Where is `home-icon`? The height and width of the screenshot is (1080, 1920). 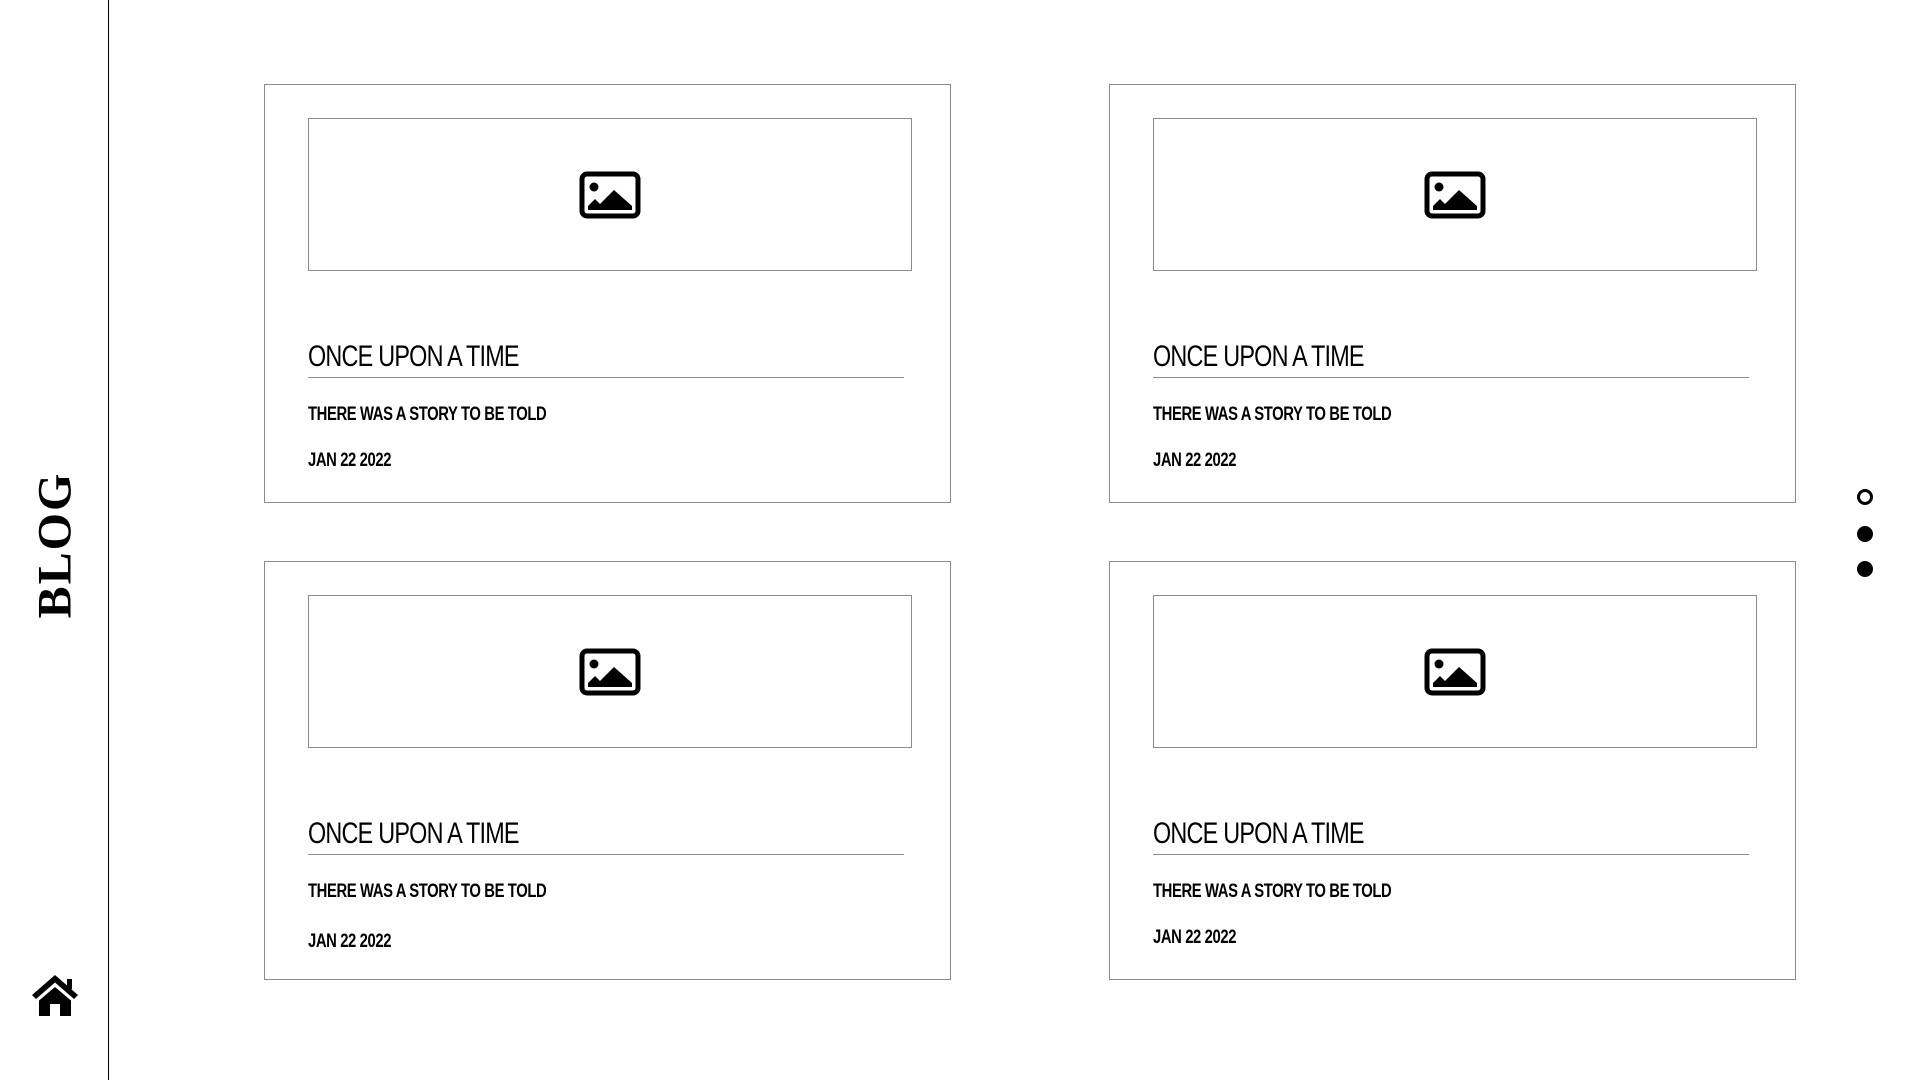
home-icon is located at coordinates (55, 995).